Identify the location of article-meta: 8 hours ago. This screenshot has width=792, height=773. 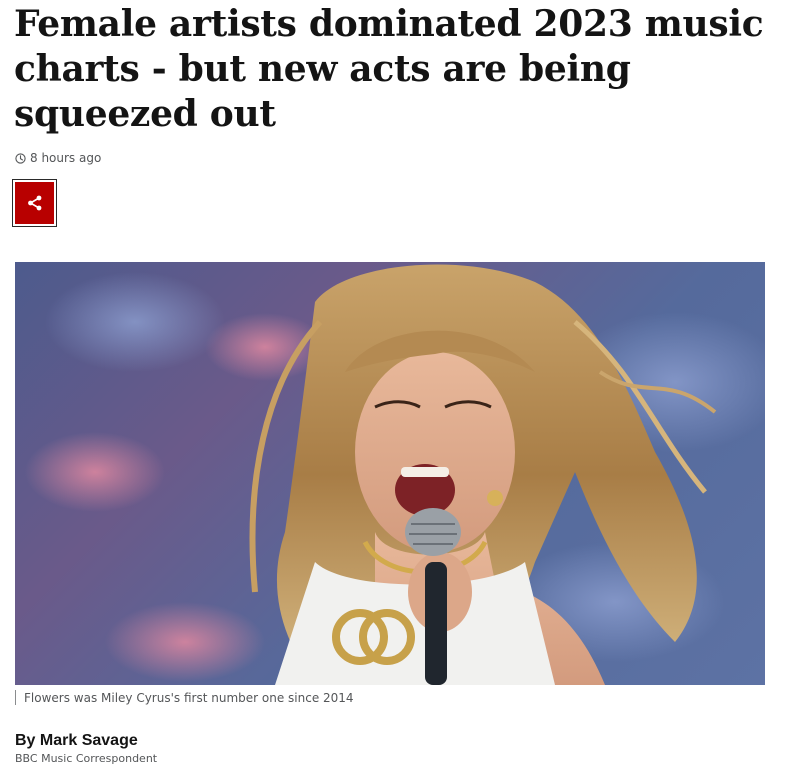
(58, 158).